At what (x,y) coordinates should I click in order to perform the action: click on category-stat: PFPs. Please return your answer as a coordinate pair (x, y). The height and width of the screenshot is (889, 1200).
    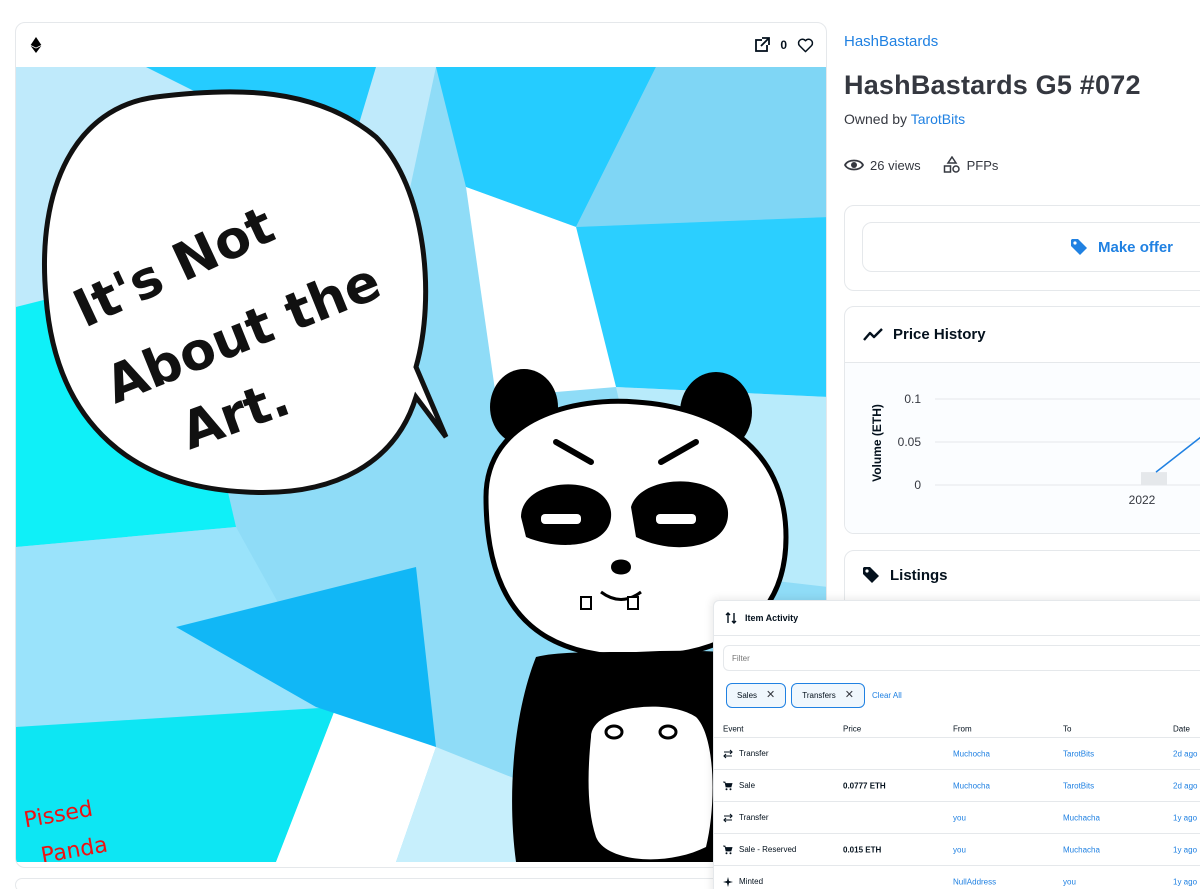
    Looking at the image, I should click on (971, 165).